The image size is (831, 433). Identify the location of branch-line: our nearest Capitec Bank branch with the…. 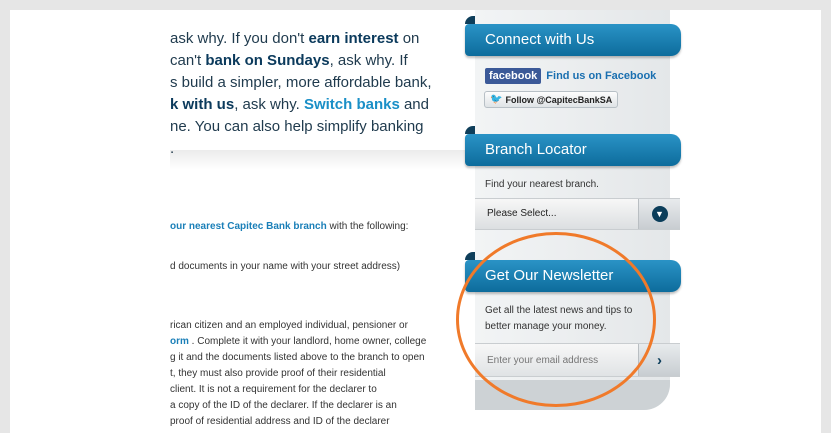
(289, 226).